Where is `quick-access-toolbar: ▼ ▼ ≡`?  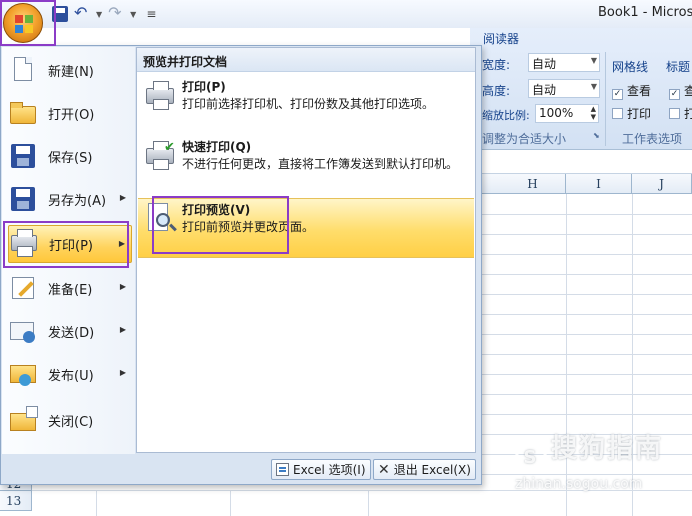 quick-access-toolbar: ▼ ▼ ≡ is located at coordinates (104, 13).